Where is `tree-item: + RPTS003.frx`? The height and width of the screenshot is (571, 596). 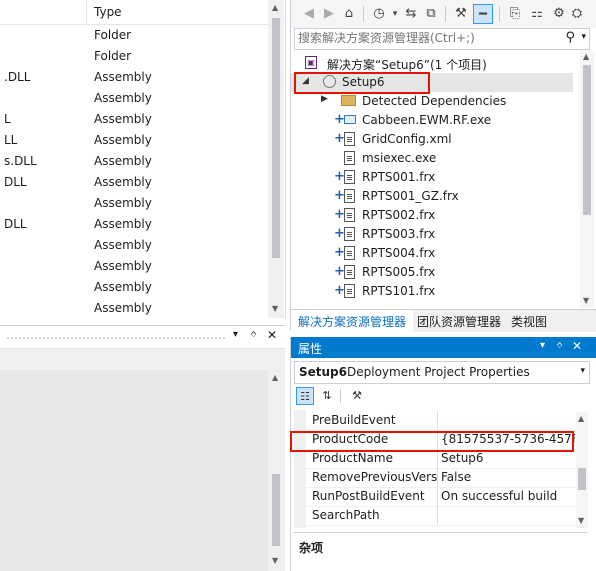
tree-item: + RPTS003.frx is located at coordinates (431, 234).